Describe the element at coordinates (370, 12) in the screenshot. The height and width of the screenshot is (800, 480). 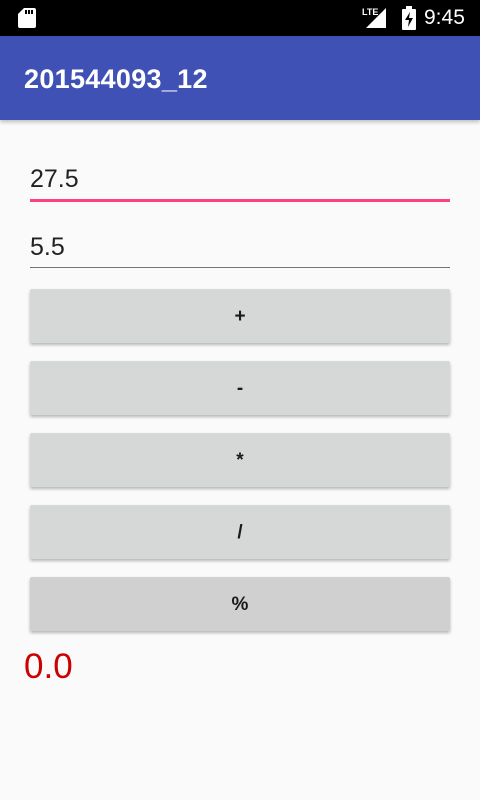
I see `lte-label: LTE` at that location.